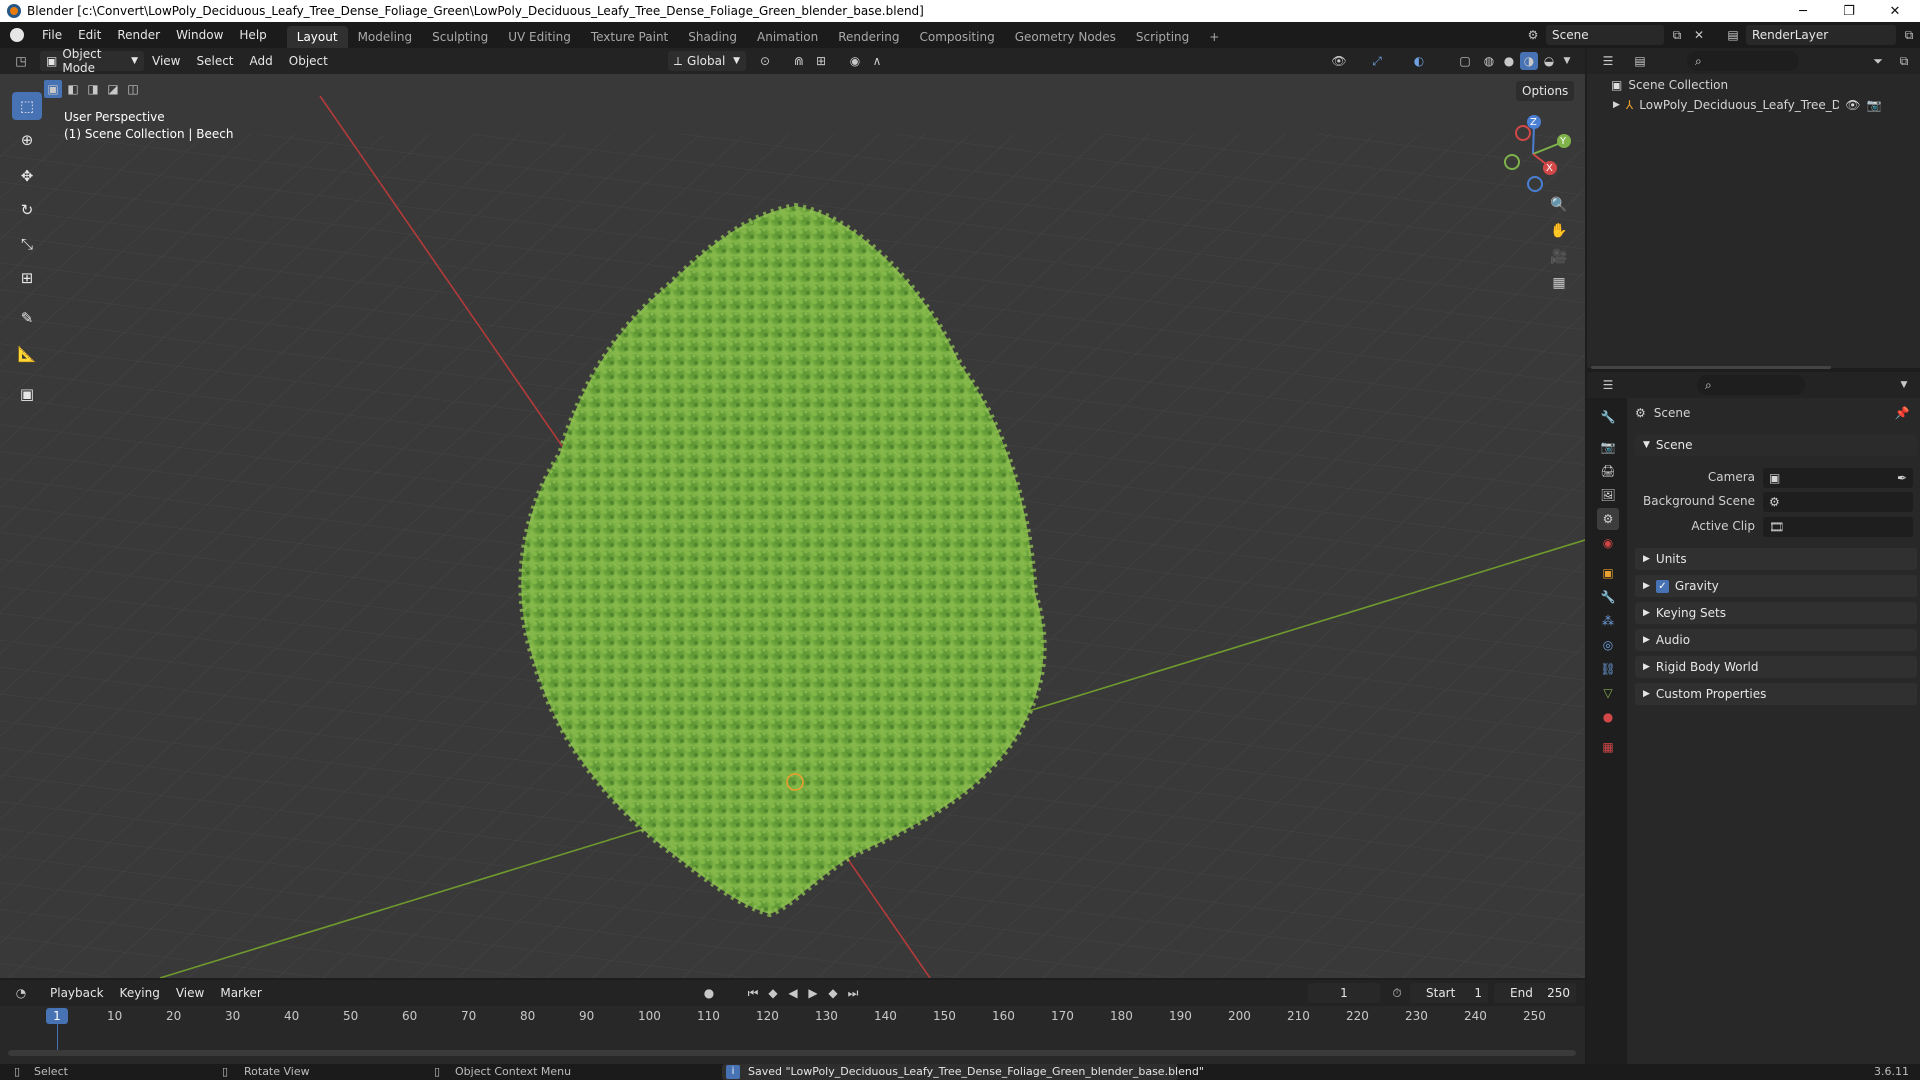  Describe the element at coordinates (1214, 37) in the screenshot. I see `add-workspace-button: +` at that location.